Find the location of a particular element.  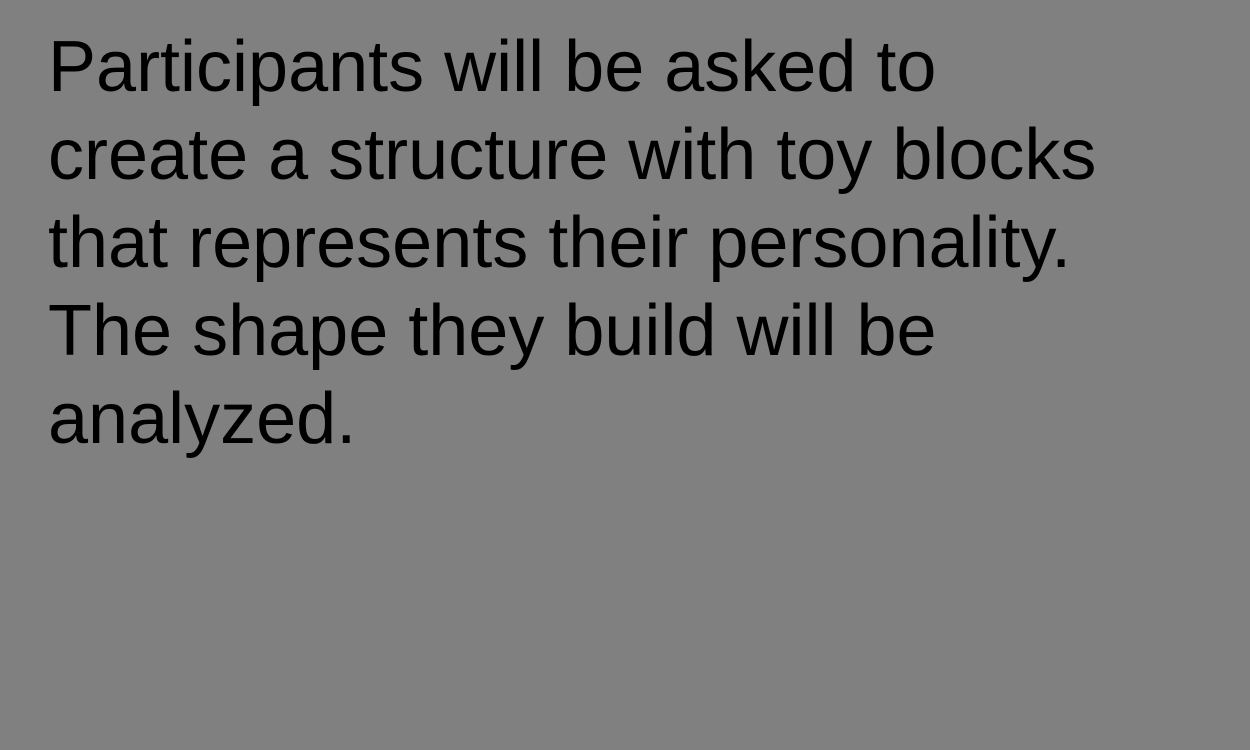

instruction-line: Participants will be asked to is located at coordinates (492, 67).